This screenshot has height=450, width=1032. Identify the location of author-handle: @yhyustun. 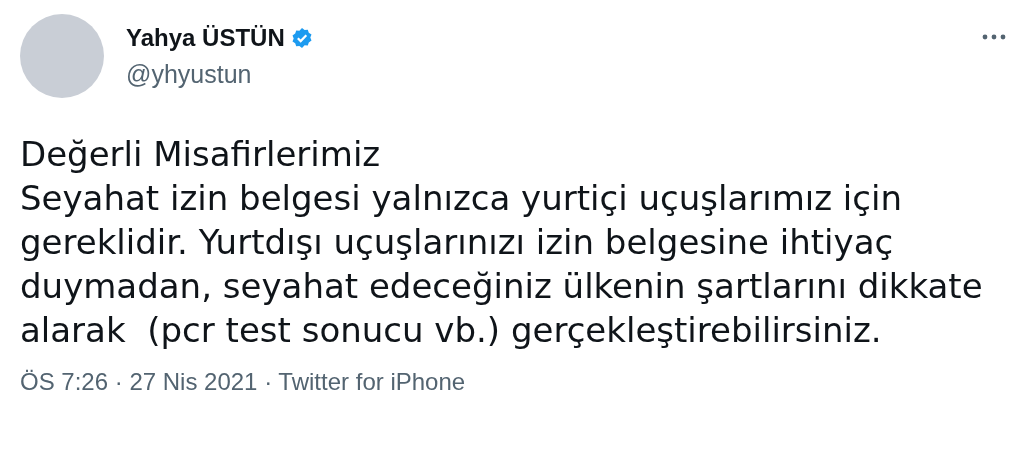
(543, 74).